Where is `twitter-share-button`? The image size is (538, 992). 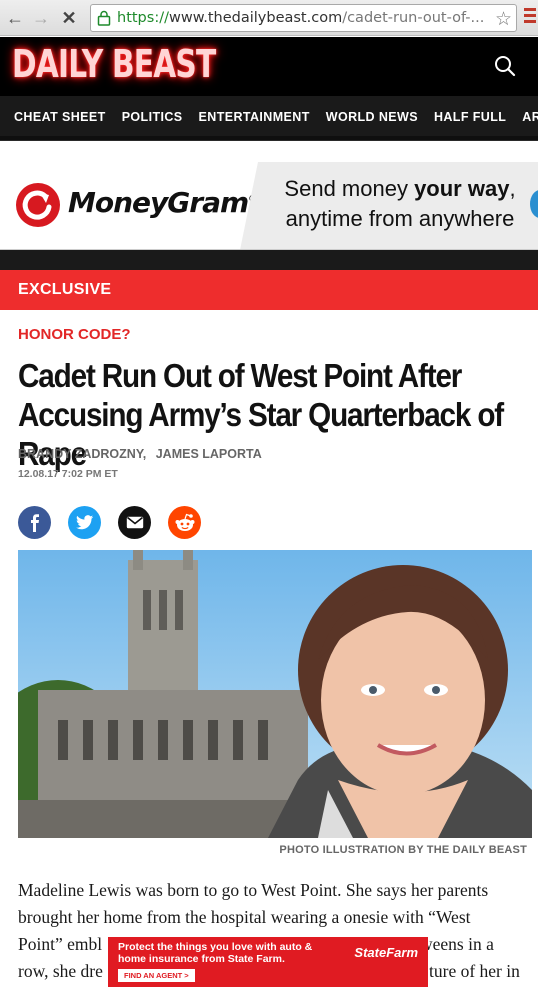 twitter-share-button is located at coordinates (84, 522).